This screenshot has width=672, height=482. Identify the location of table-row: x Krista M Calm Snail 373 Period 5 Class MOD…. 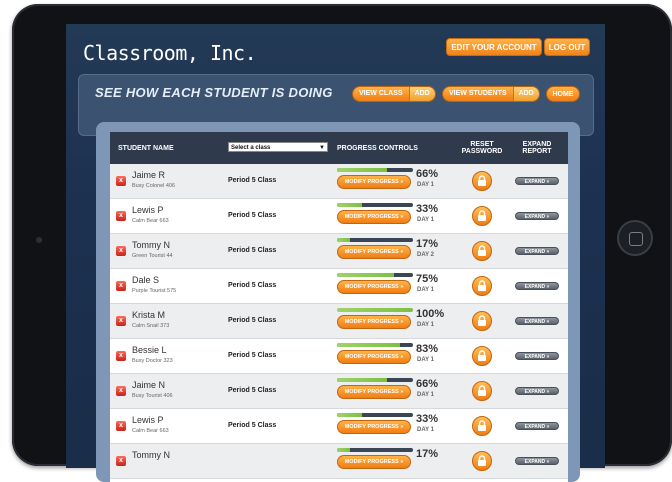
(339, 321).